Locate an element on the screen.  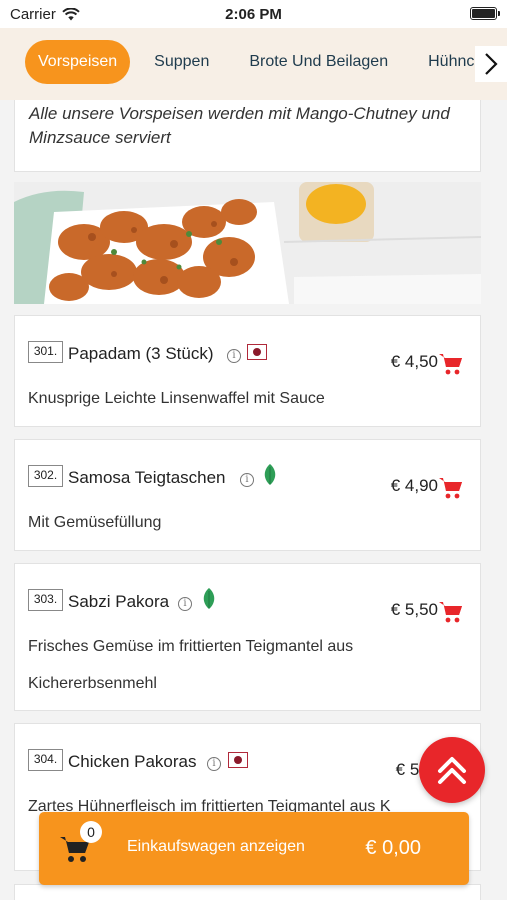
item-number: 301. is located at coordinates (45, 352).